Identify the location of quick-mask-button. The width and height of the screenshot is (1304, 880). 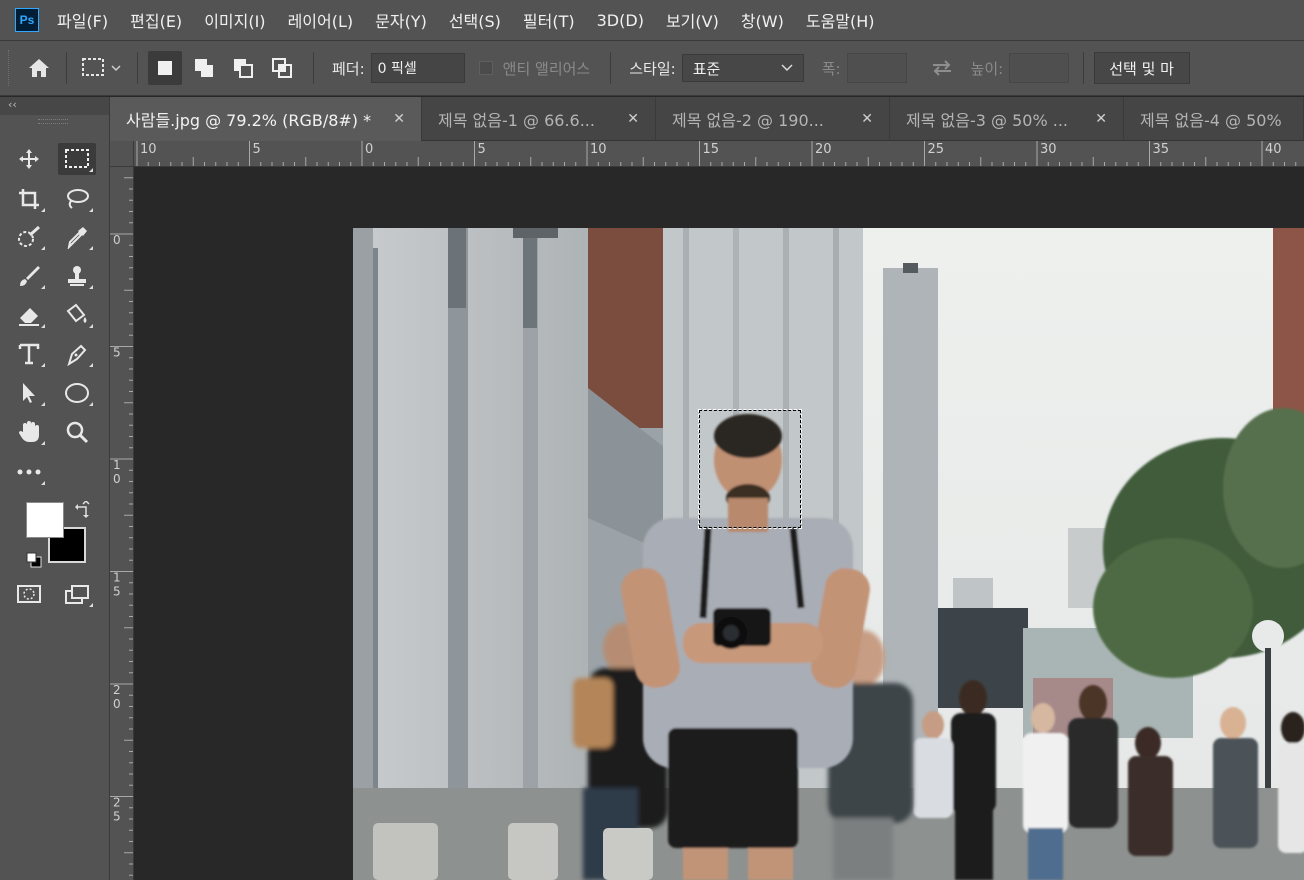
(29, 594).